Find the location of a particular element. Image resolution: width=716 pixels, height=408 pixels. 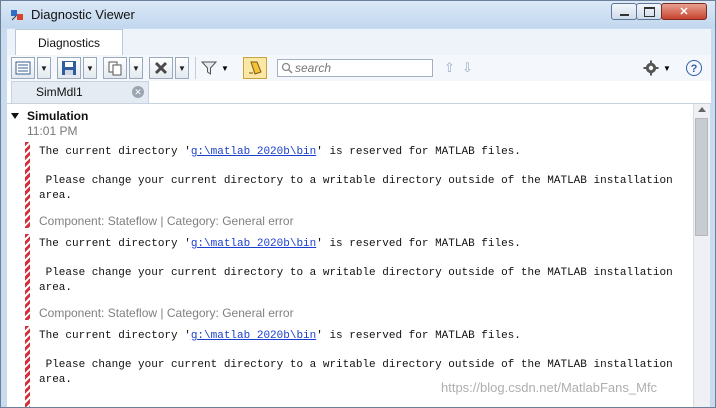

next-result-button: ⇩ is located at coordinates (467, 68).